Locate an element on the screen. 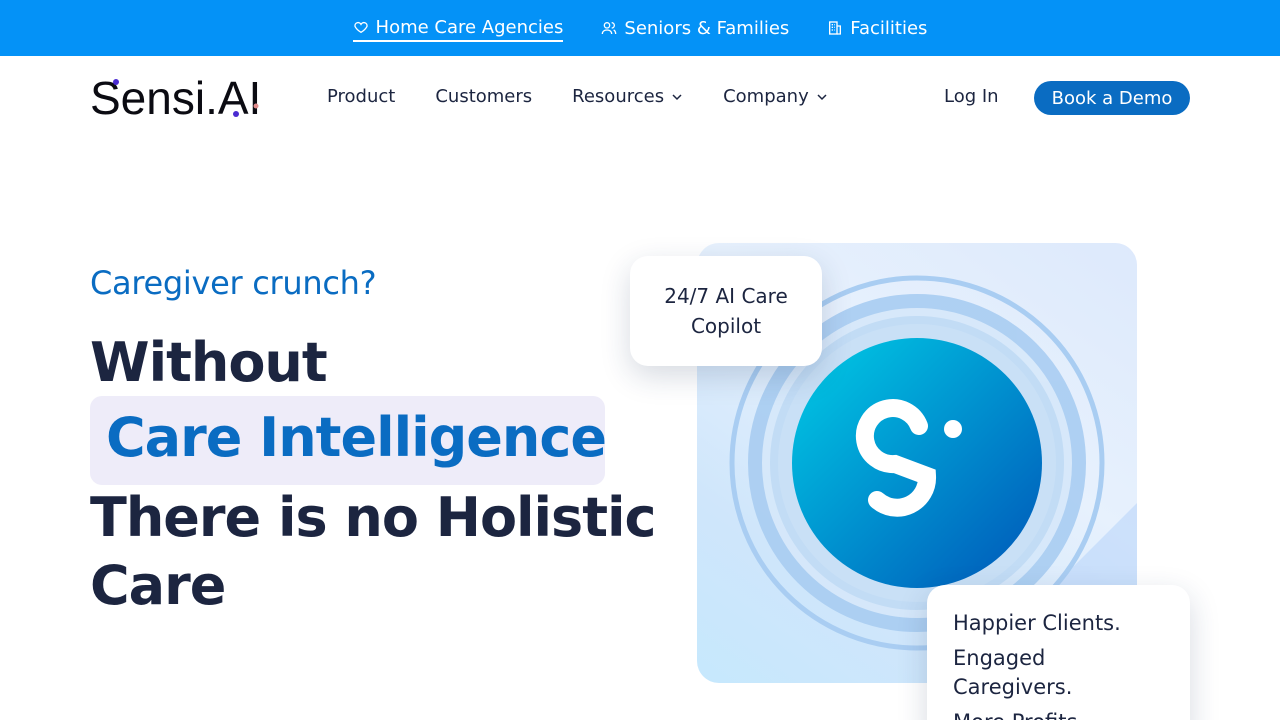  building-icon is located at coordinates (835, 28).